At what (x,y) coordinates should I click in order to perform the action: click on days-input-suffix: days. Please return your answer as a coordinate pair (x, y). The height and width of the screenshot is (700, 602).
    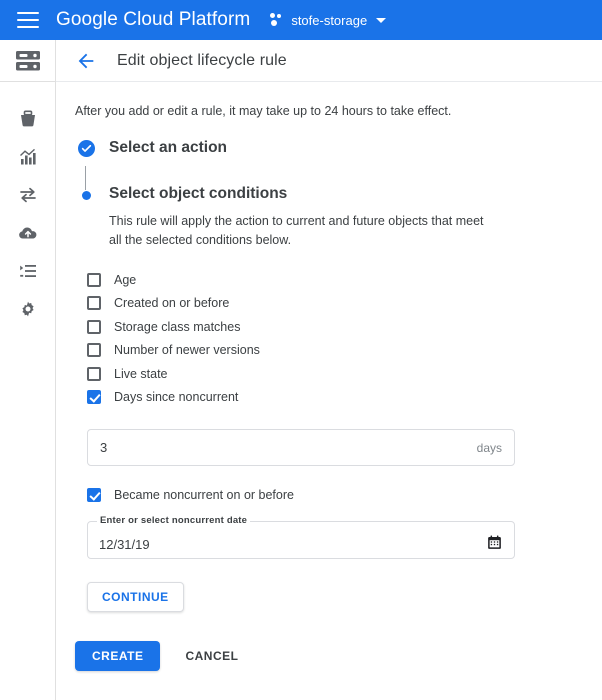
    Looking at the image, I should click on (489, 447).